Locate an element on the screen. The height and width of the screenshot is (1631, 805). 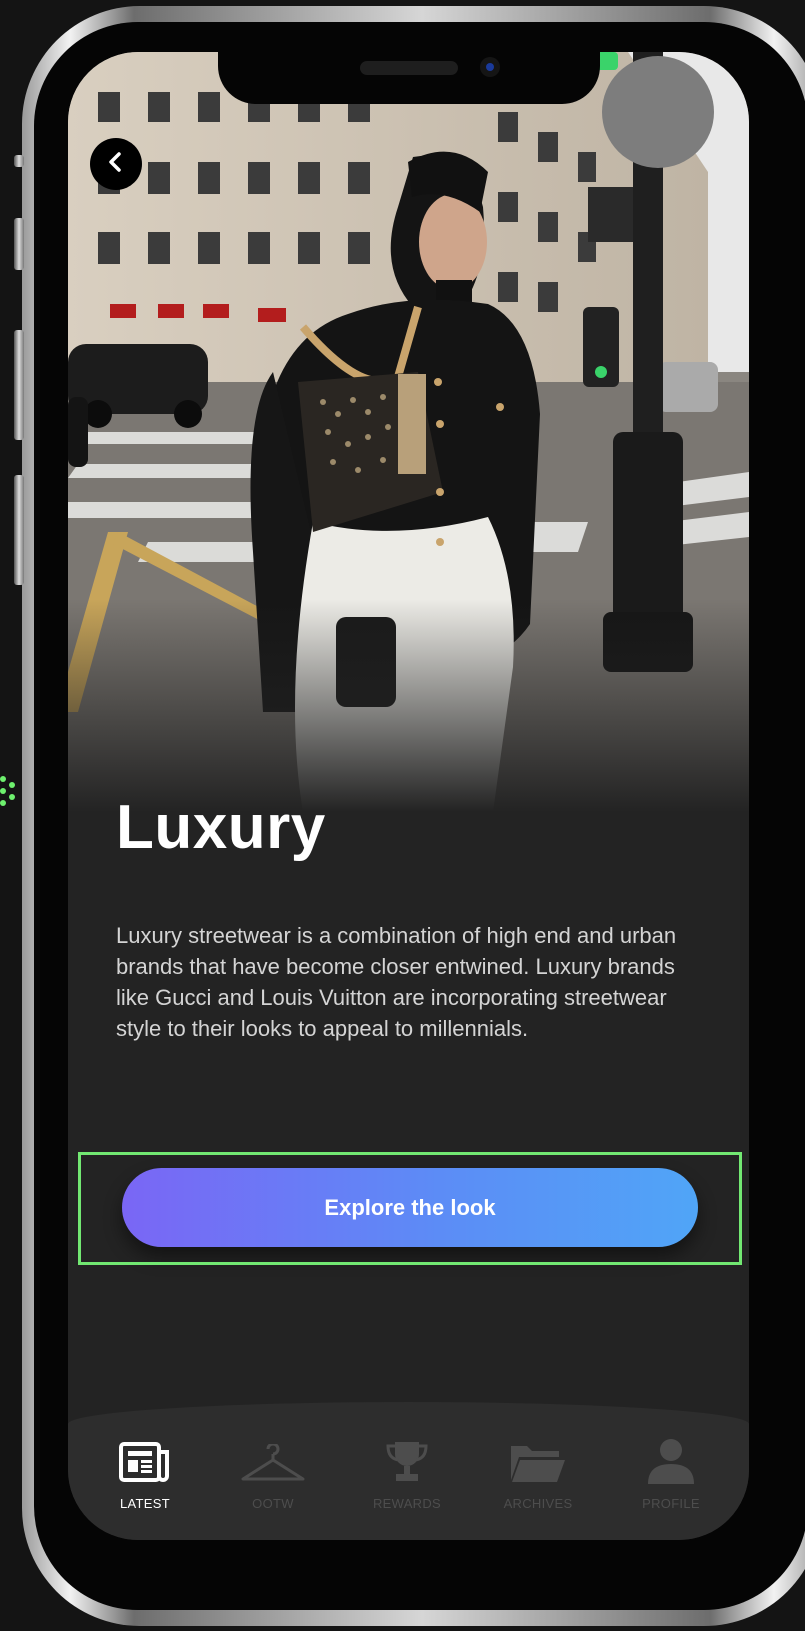
tab-label: REWARDS is located at coordinates (407, 1503).